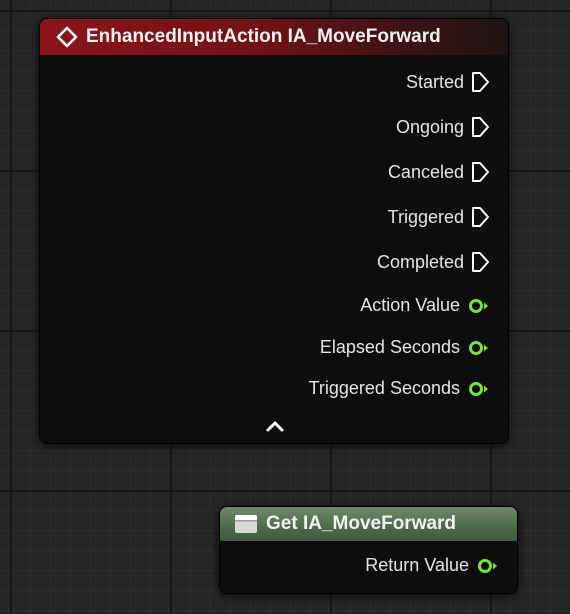  I want to click on get-node-header: Get IA_MoveForward, so click(368, 524).